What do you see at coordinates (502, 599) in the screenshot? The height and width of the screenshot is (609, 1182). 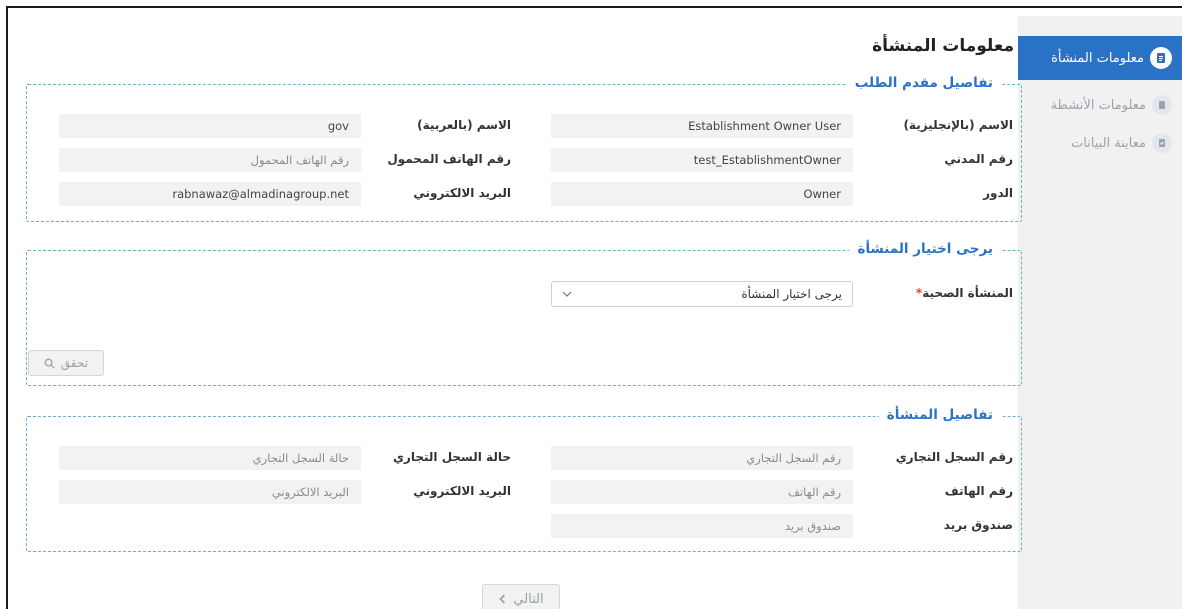 I see `chevron-left-icon` at bounding box center [502, 599].